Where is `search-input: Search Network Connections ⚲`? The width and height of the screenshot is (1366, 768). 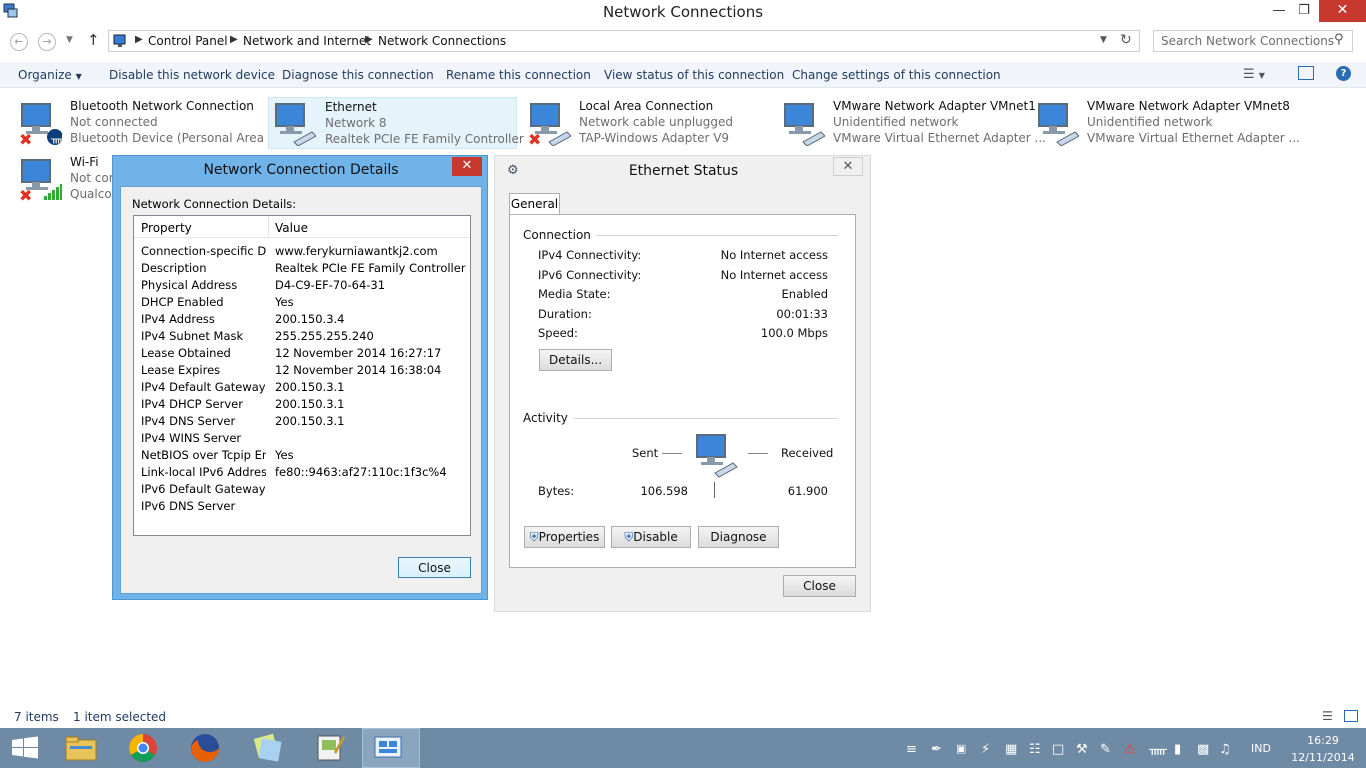
search-input: Search Network Connections ⚲ is located at coordinates (1253, 41).